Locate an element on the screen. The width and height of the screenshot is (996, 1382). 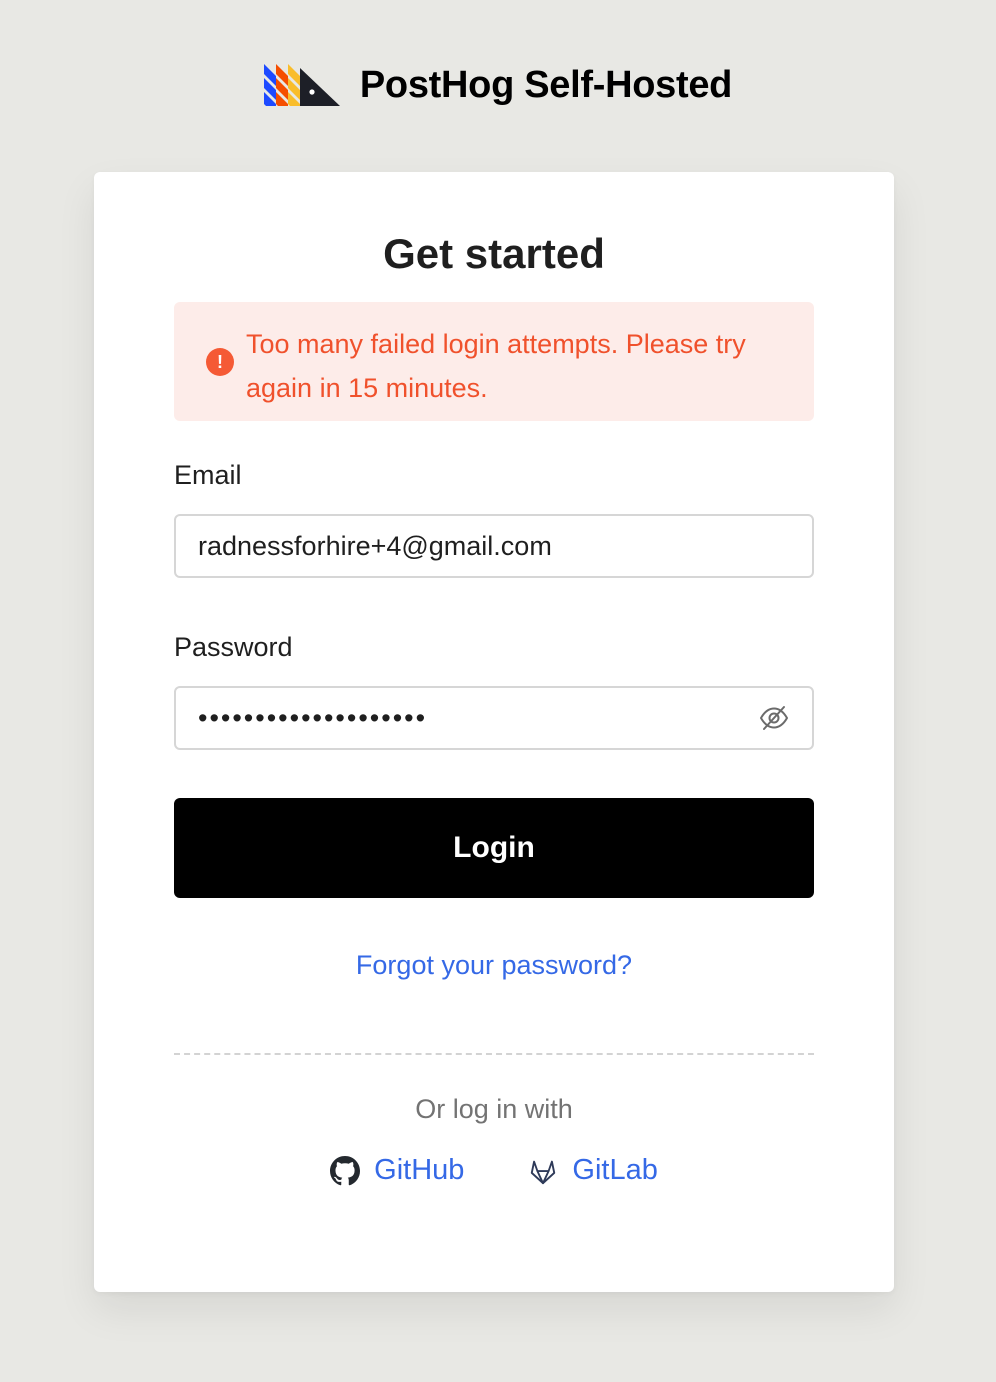
brand-header: PostHog Self-Hosted is located at coordinates (498, 85).